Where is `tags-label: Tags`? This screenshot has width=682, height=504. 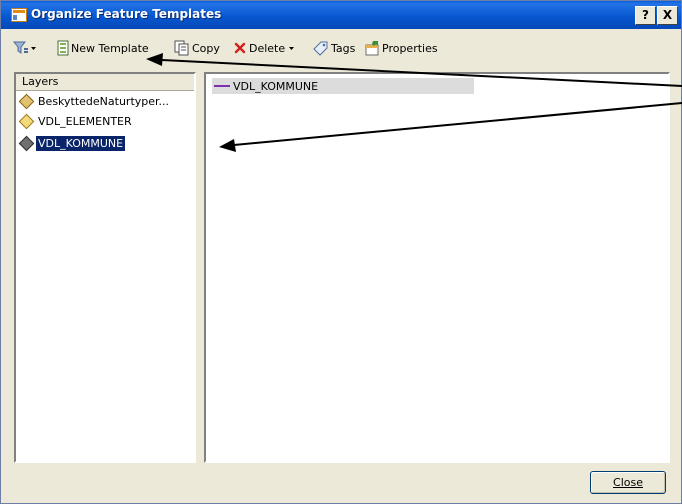 tags-label: Tags is located at coordinates (343, 48).